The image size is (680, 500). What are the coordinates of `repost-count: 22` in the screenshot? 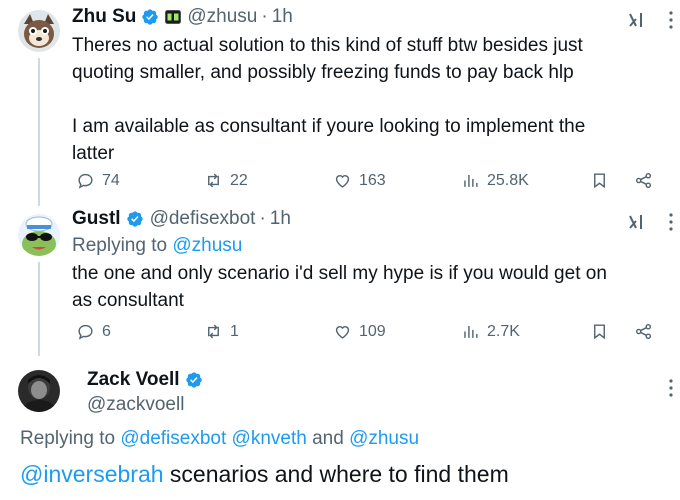 It's located at (239, 180).